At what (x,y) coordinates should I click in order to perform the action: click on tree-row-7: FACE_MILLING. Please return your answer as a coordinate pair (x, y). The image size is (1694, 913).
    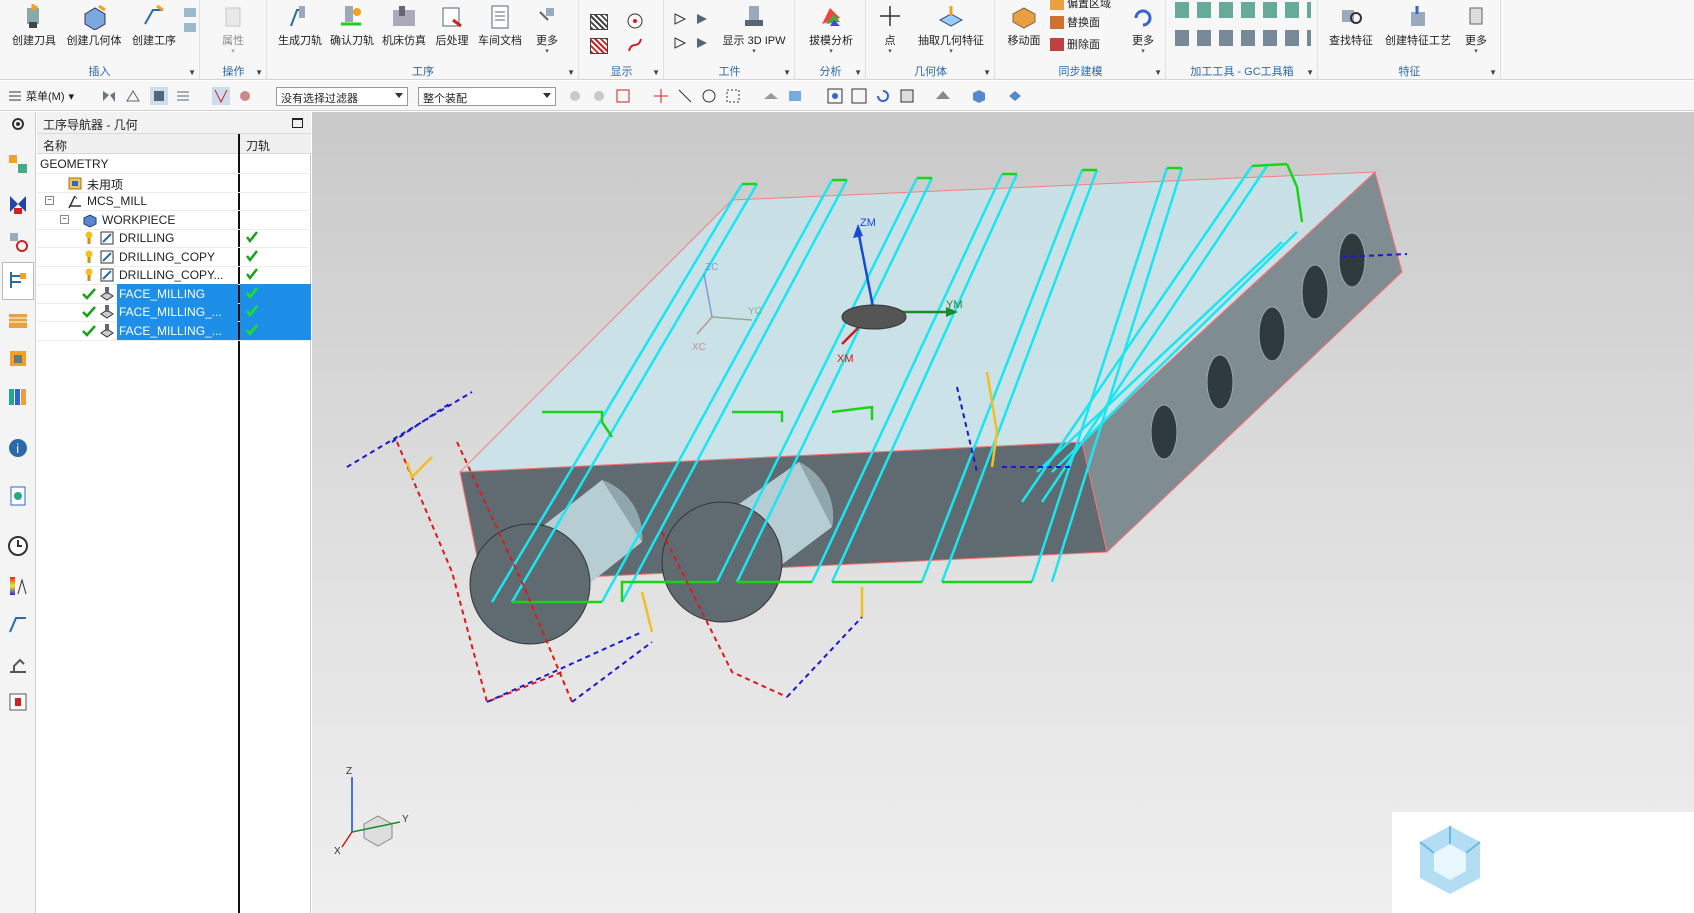
    Looking at the image, I should click on (174, 293).